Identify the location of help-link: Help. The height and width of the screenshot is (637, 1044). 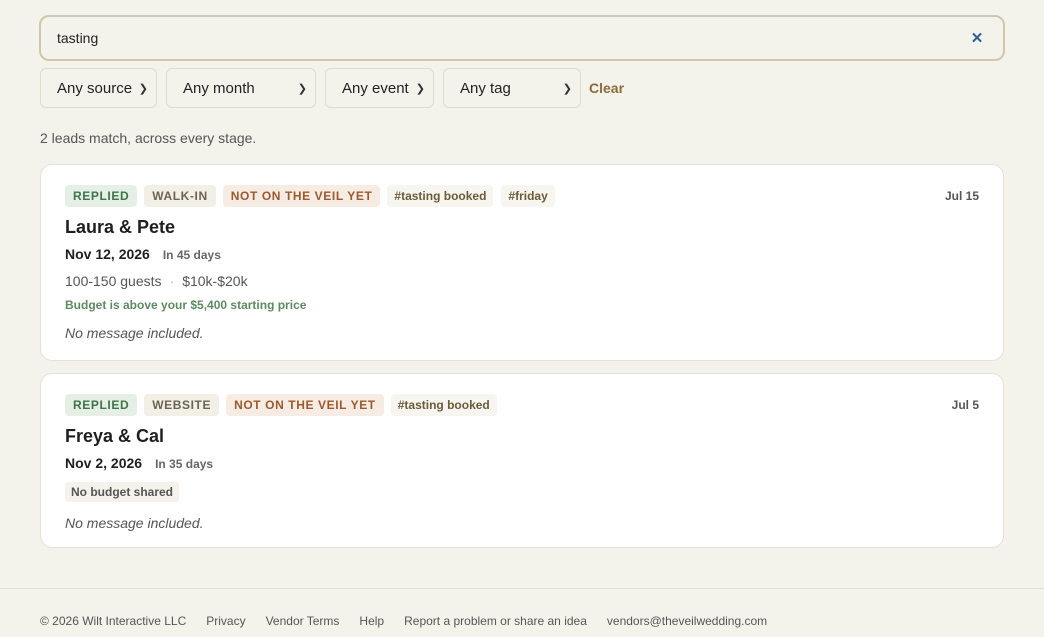
(371, 621).